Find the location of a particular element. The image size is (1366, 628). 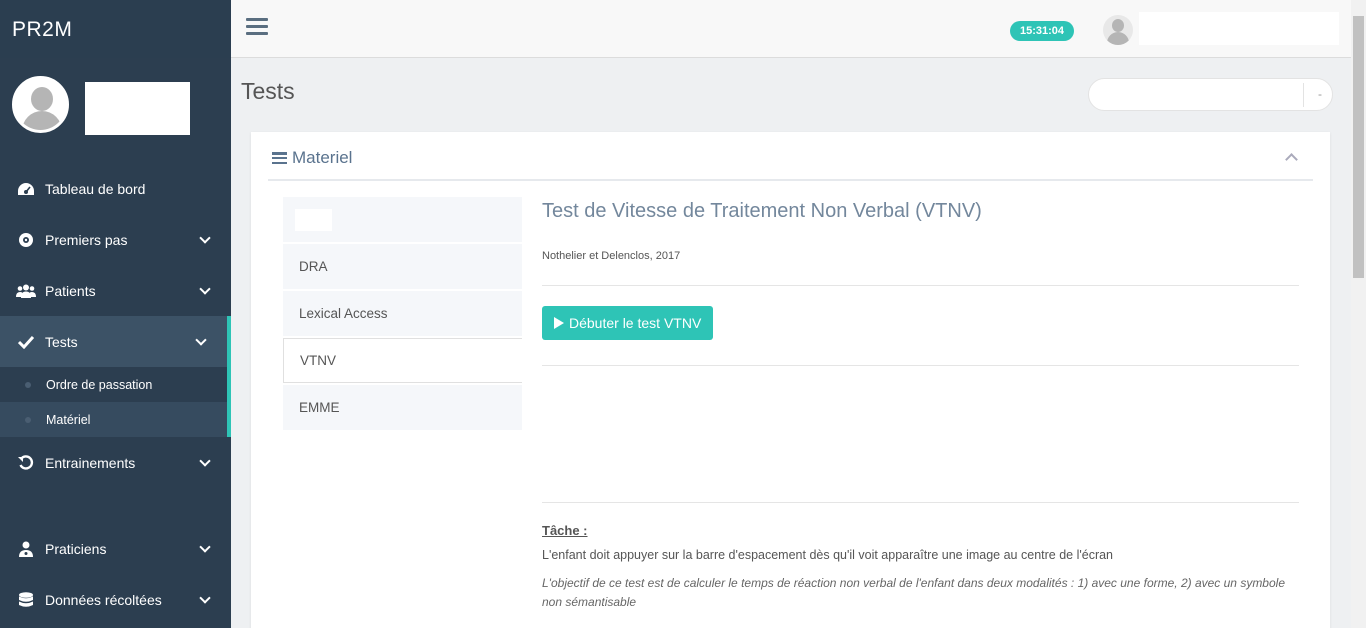

sidebar-item-dashboard: Tableau de bord is located at coordinates (115, 188).